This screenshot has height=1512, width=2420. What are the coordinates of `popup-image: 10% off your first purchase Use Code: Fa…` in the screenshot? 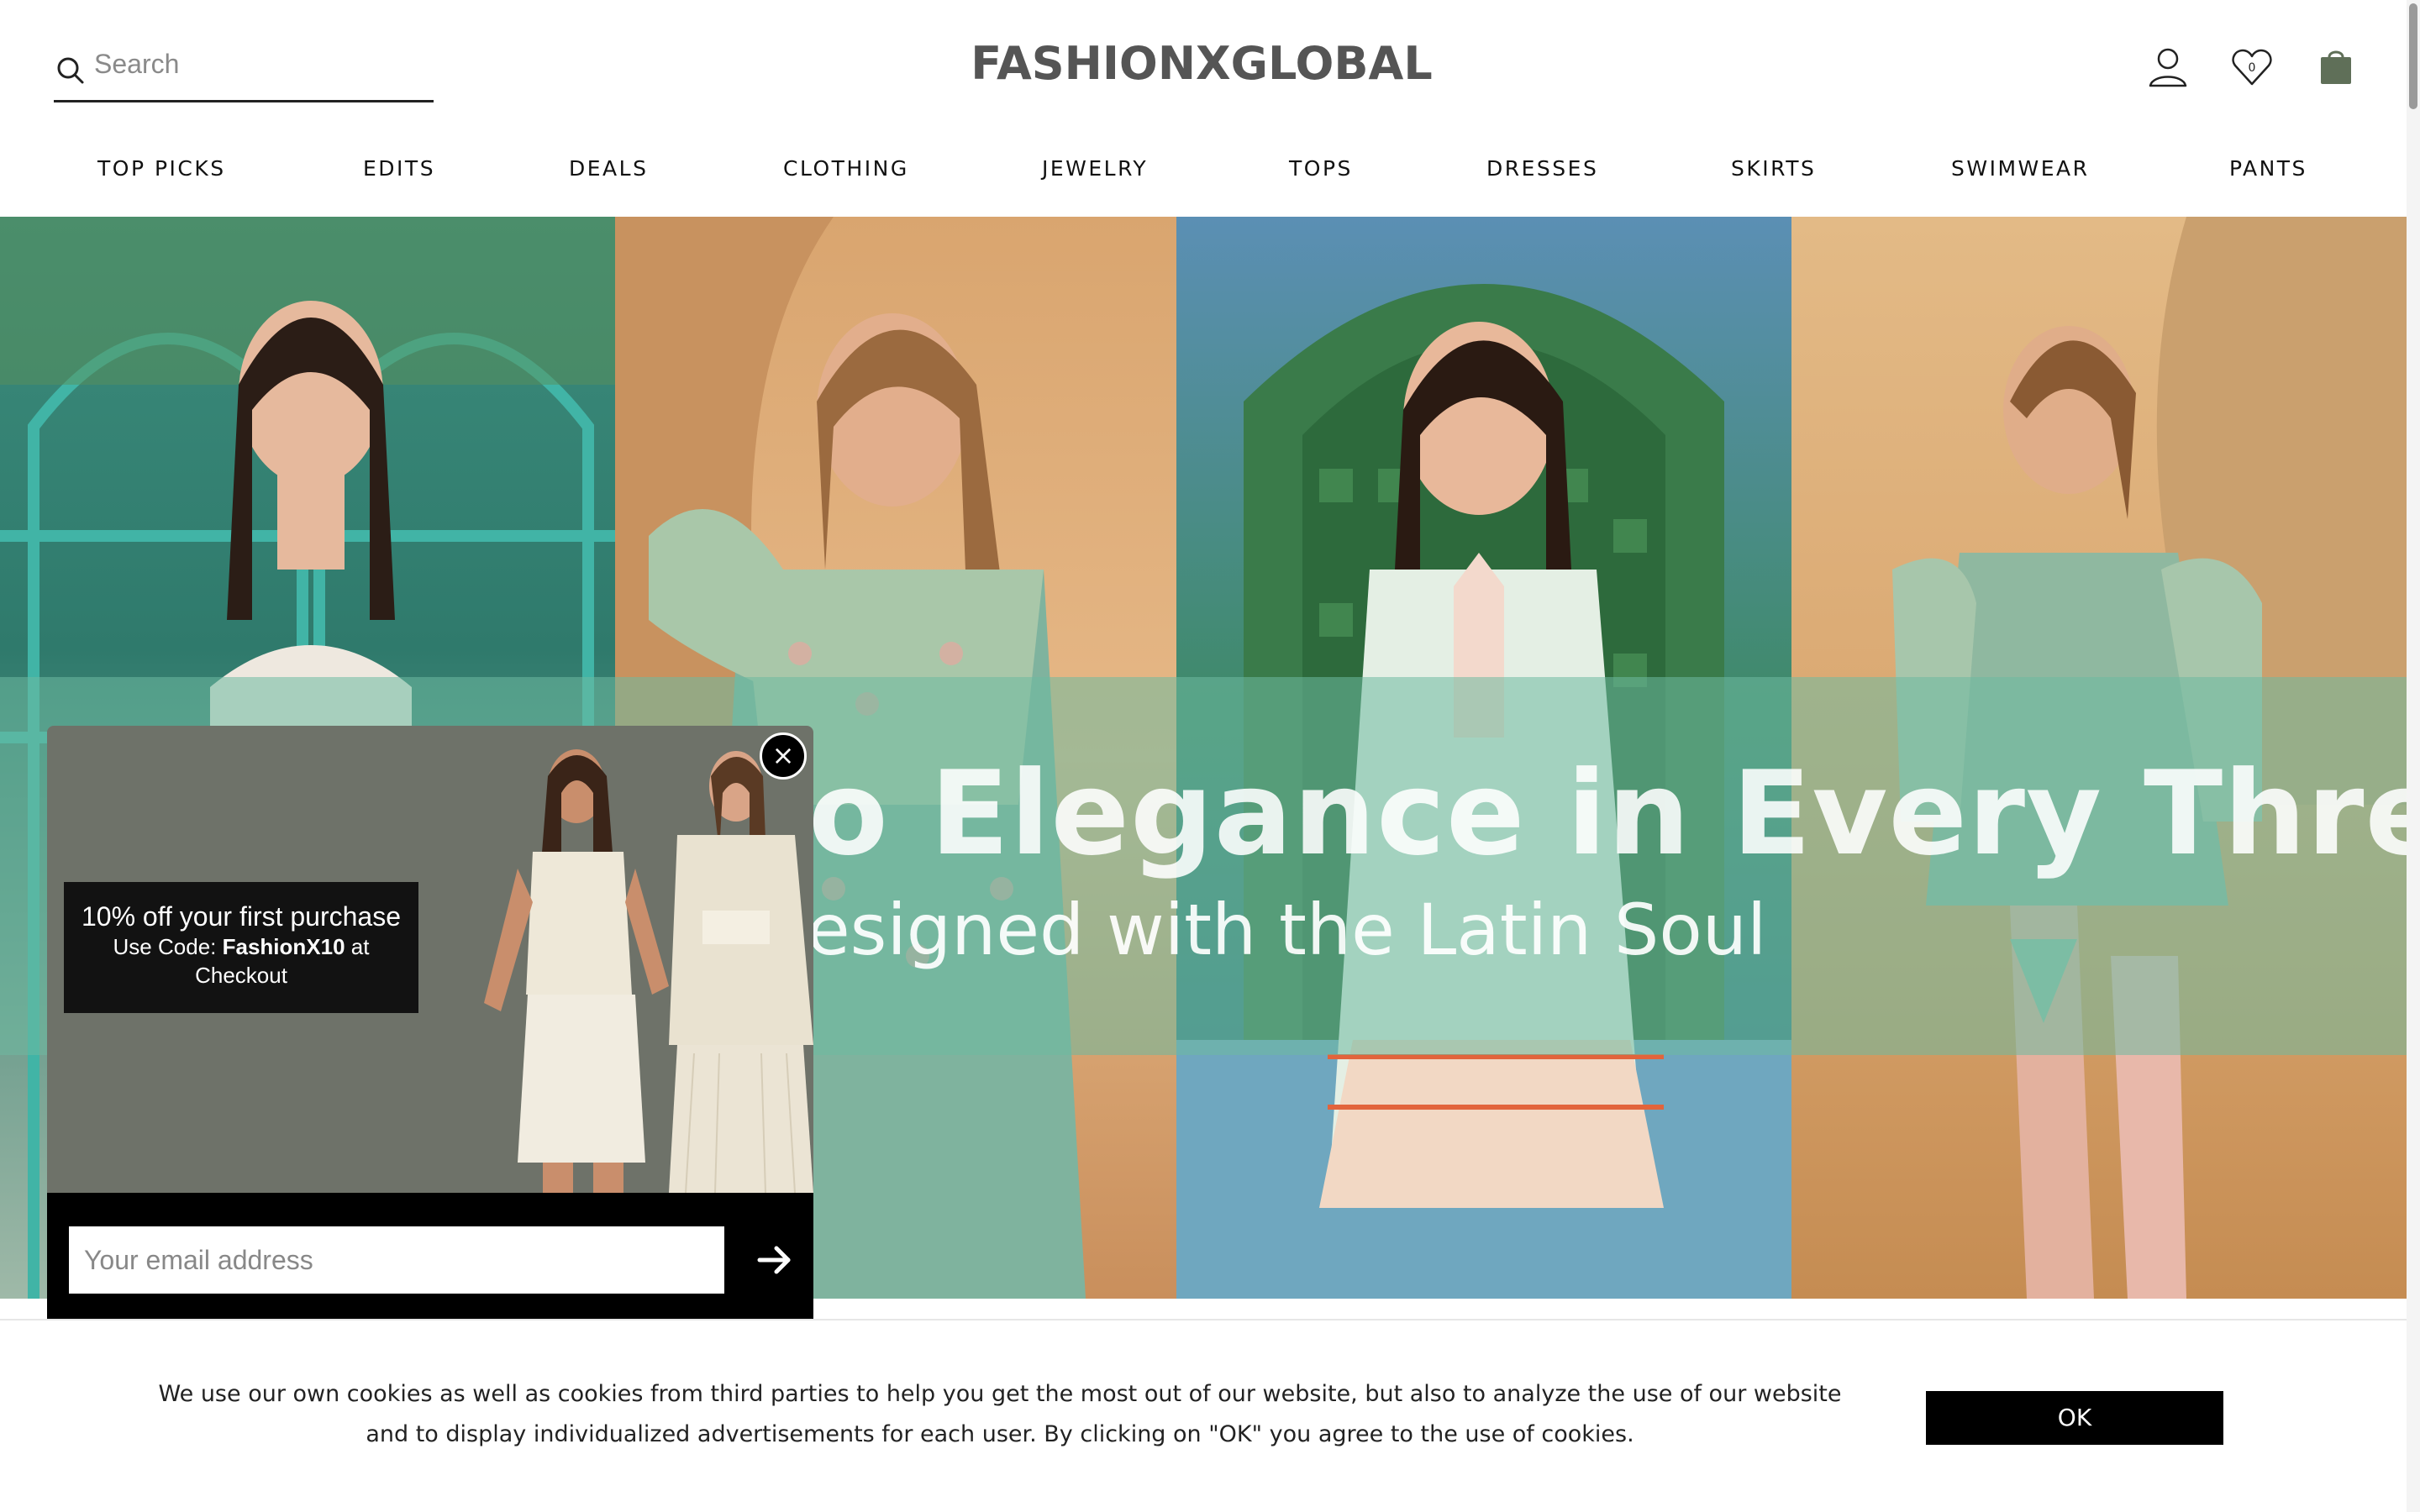 It's located at (430, 959).